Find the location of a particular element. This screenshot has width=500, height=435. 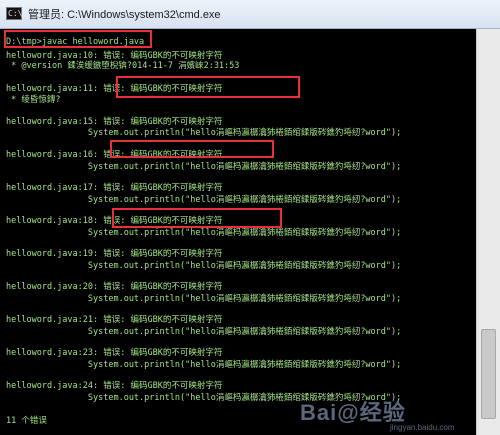

console-line: helloword.java:15: 错误: 编码GBK的不可映射字符 is located at coordinates (114, 122).